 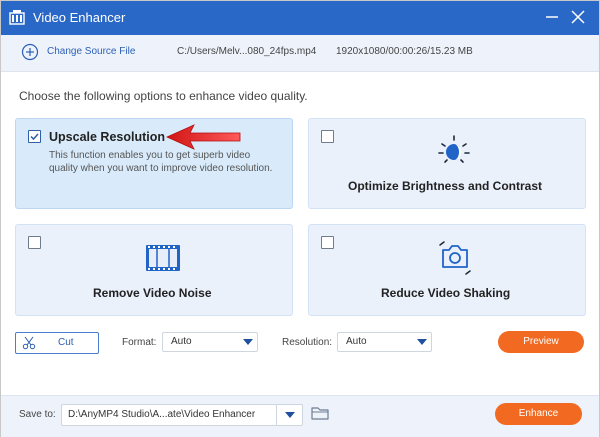 I want to click on source-file-path: C:/Users/Melv...080_24fps.mp4, so click(x=247, y=51).